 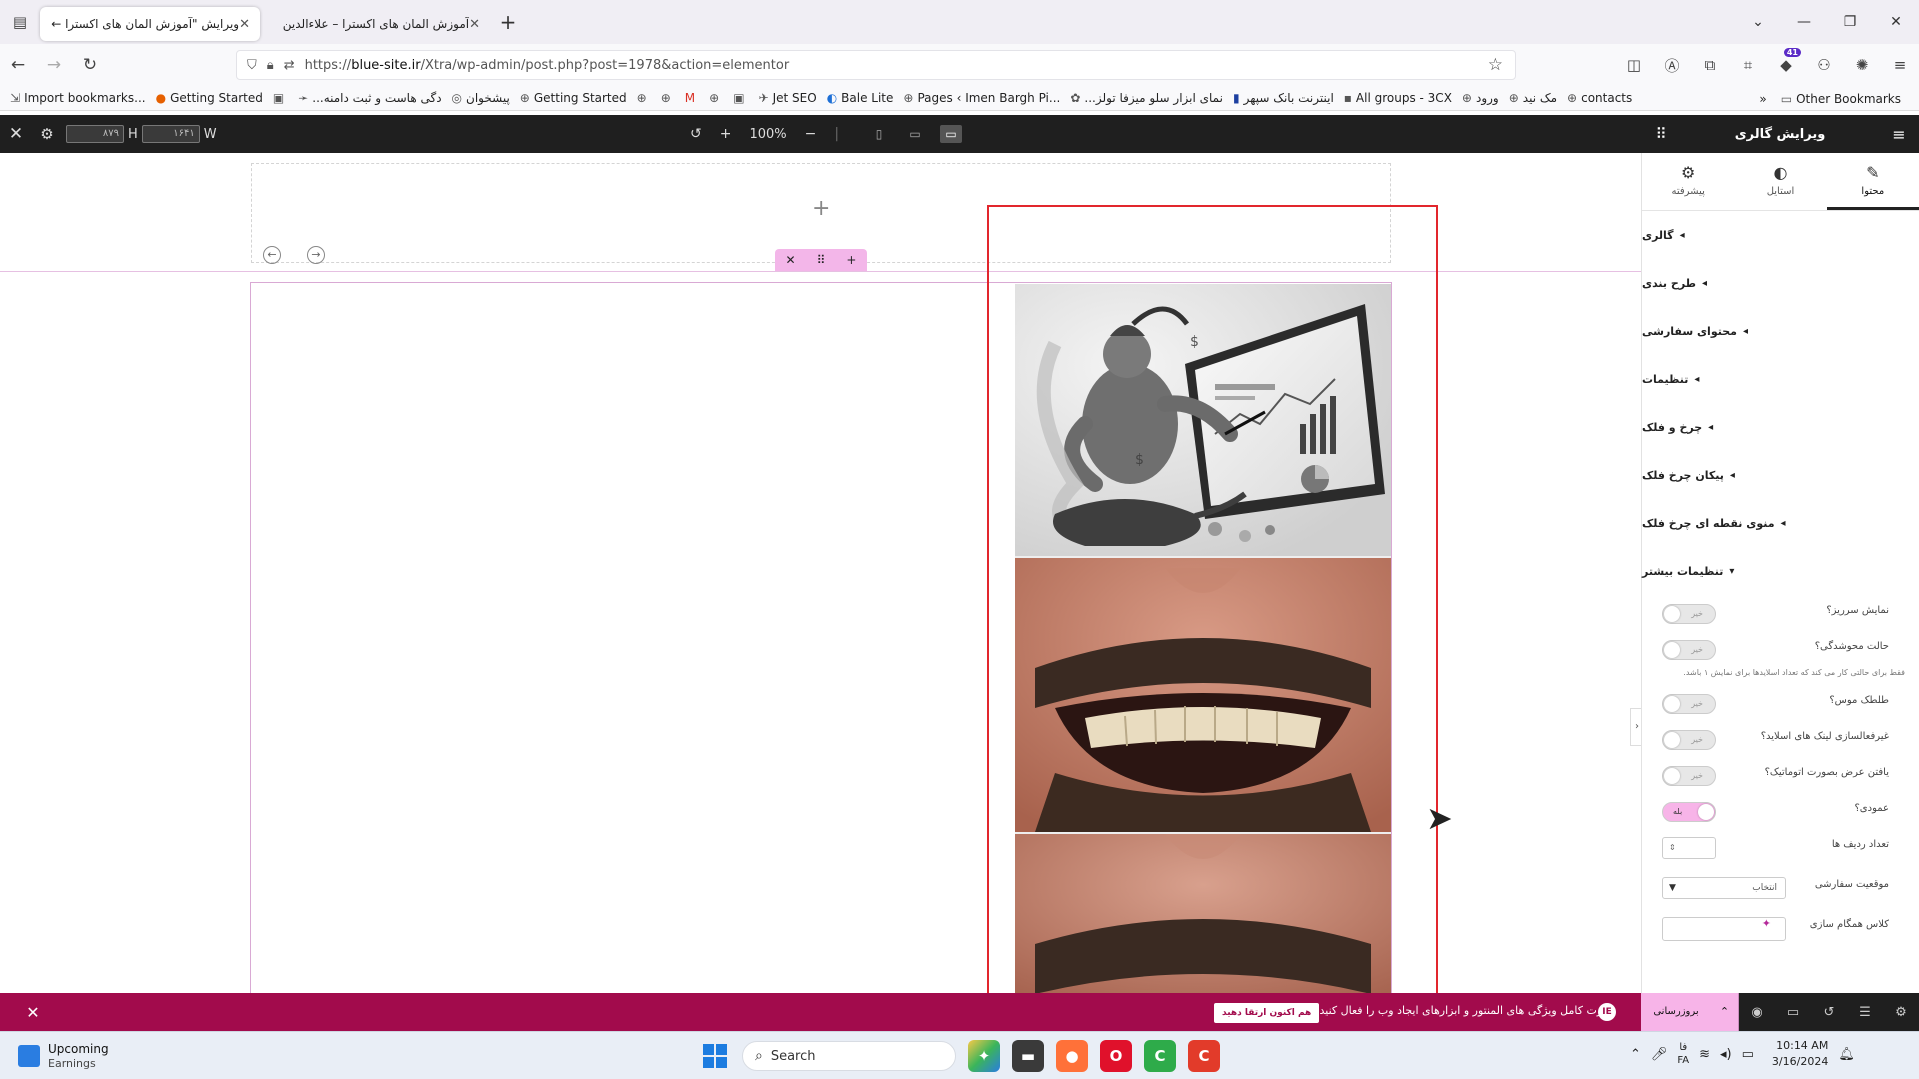 I want to click on pocket-icon: ◫, so click(x=1634, y=65).